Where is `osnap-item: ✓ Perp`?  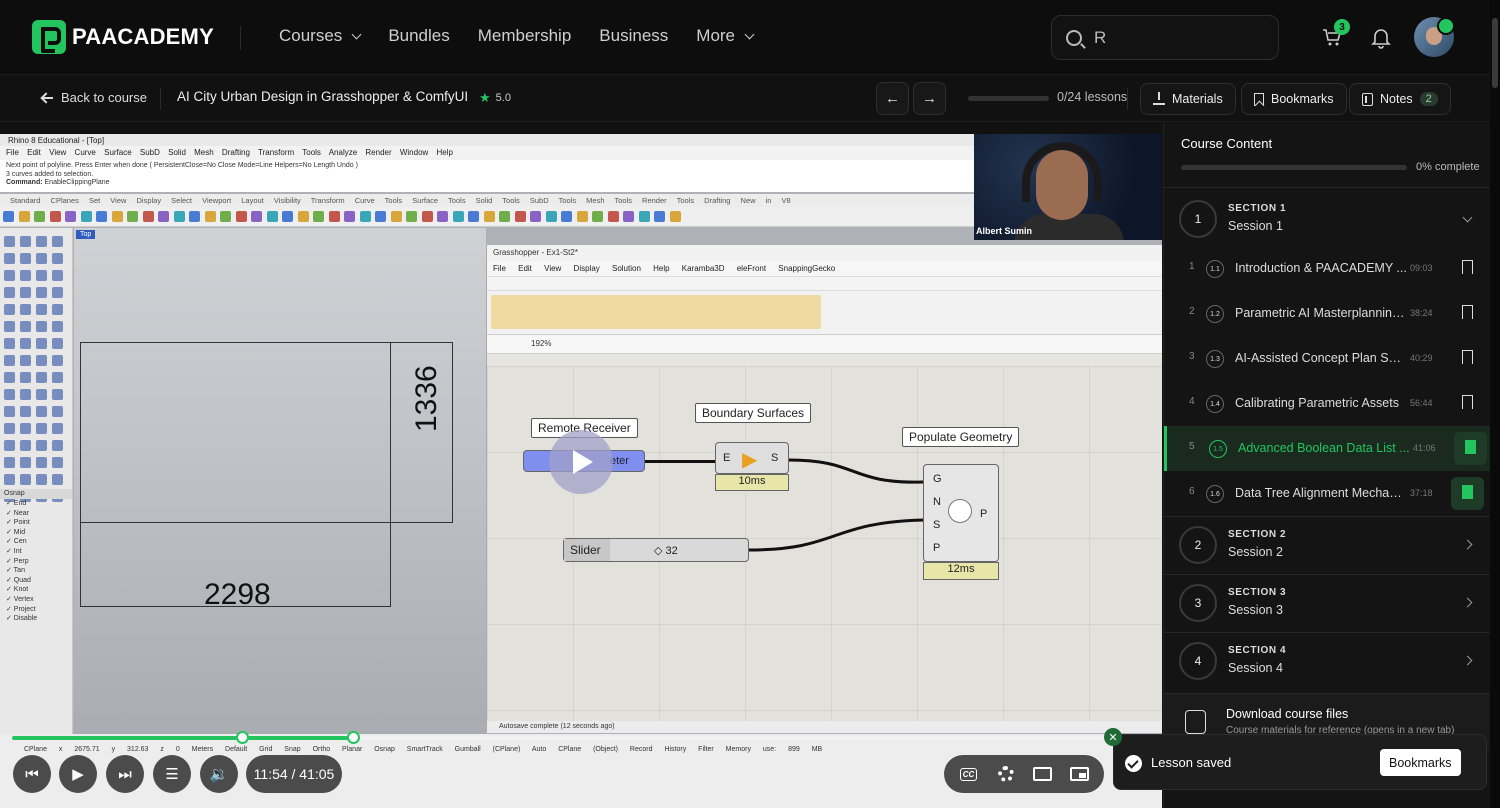
osnap-item: ✓ Perp is located at coordinates (39, 562).